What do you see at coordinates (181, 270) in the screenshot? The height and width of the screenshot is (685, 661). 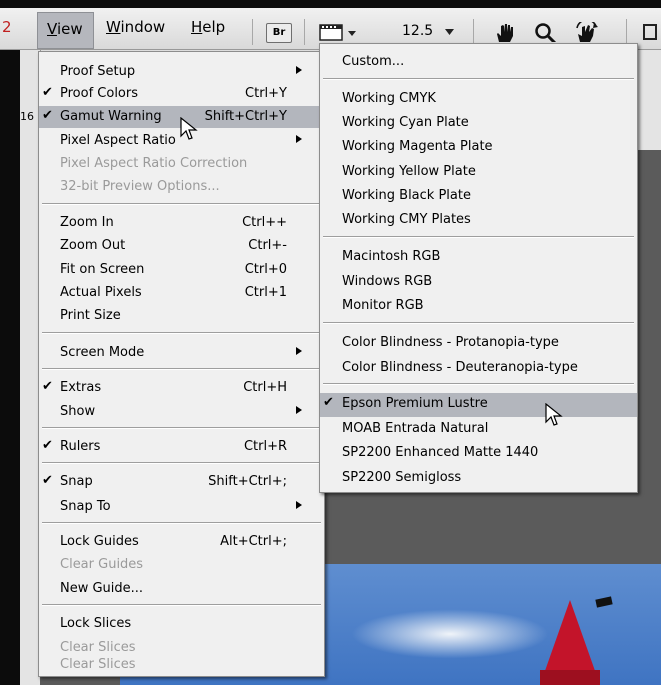 I see `menu-item-fit-on-screen: Fit on Screen Ctrl+0` at bounding box center [181, 270].